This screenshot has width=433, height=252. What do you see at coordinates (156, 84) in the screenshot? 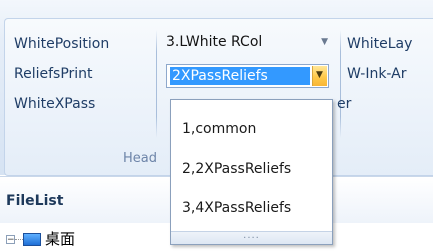
I see `ribbon-separator` at bounding box center [156, 84].